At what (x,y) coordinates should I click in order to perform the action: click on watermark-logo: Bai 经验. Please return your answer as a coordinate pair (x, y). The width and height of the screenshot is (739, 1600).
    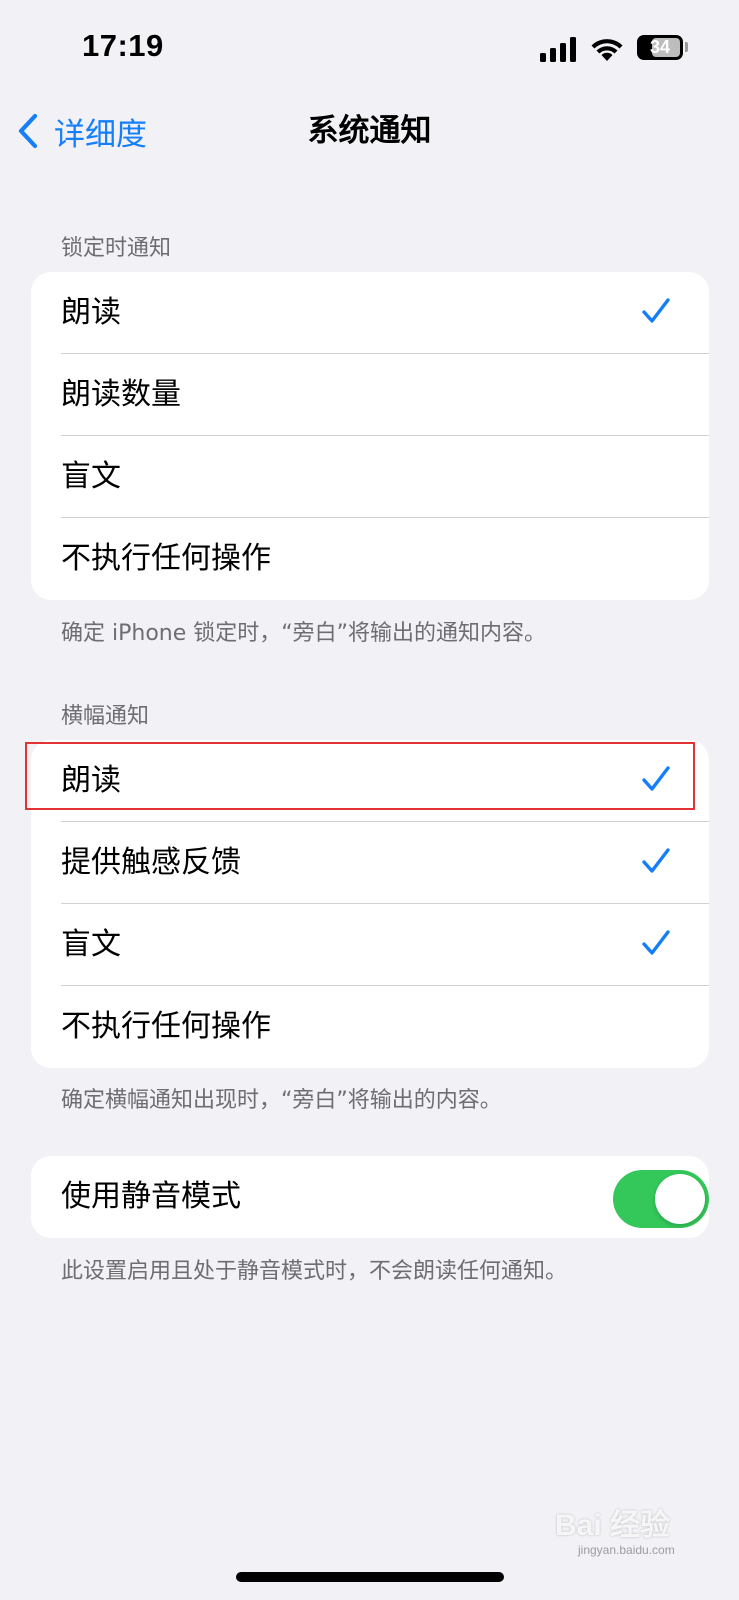
    Looking at the image, I should click on (613, 1525).